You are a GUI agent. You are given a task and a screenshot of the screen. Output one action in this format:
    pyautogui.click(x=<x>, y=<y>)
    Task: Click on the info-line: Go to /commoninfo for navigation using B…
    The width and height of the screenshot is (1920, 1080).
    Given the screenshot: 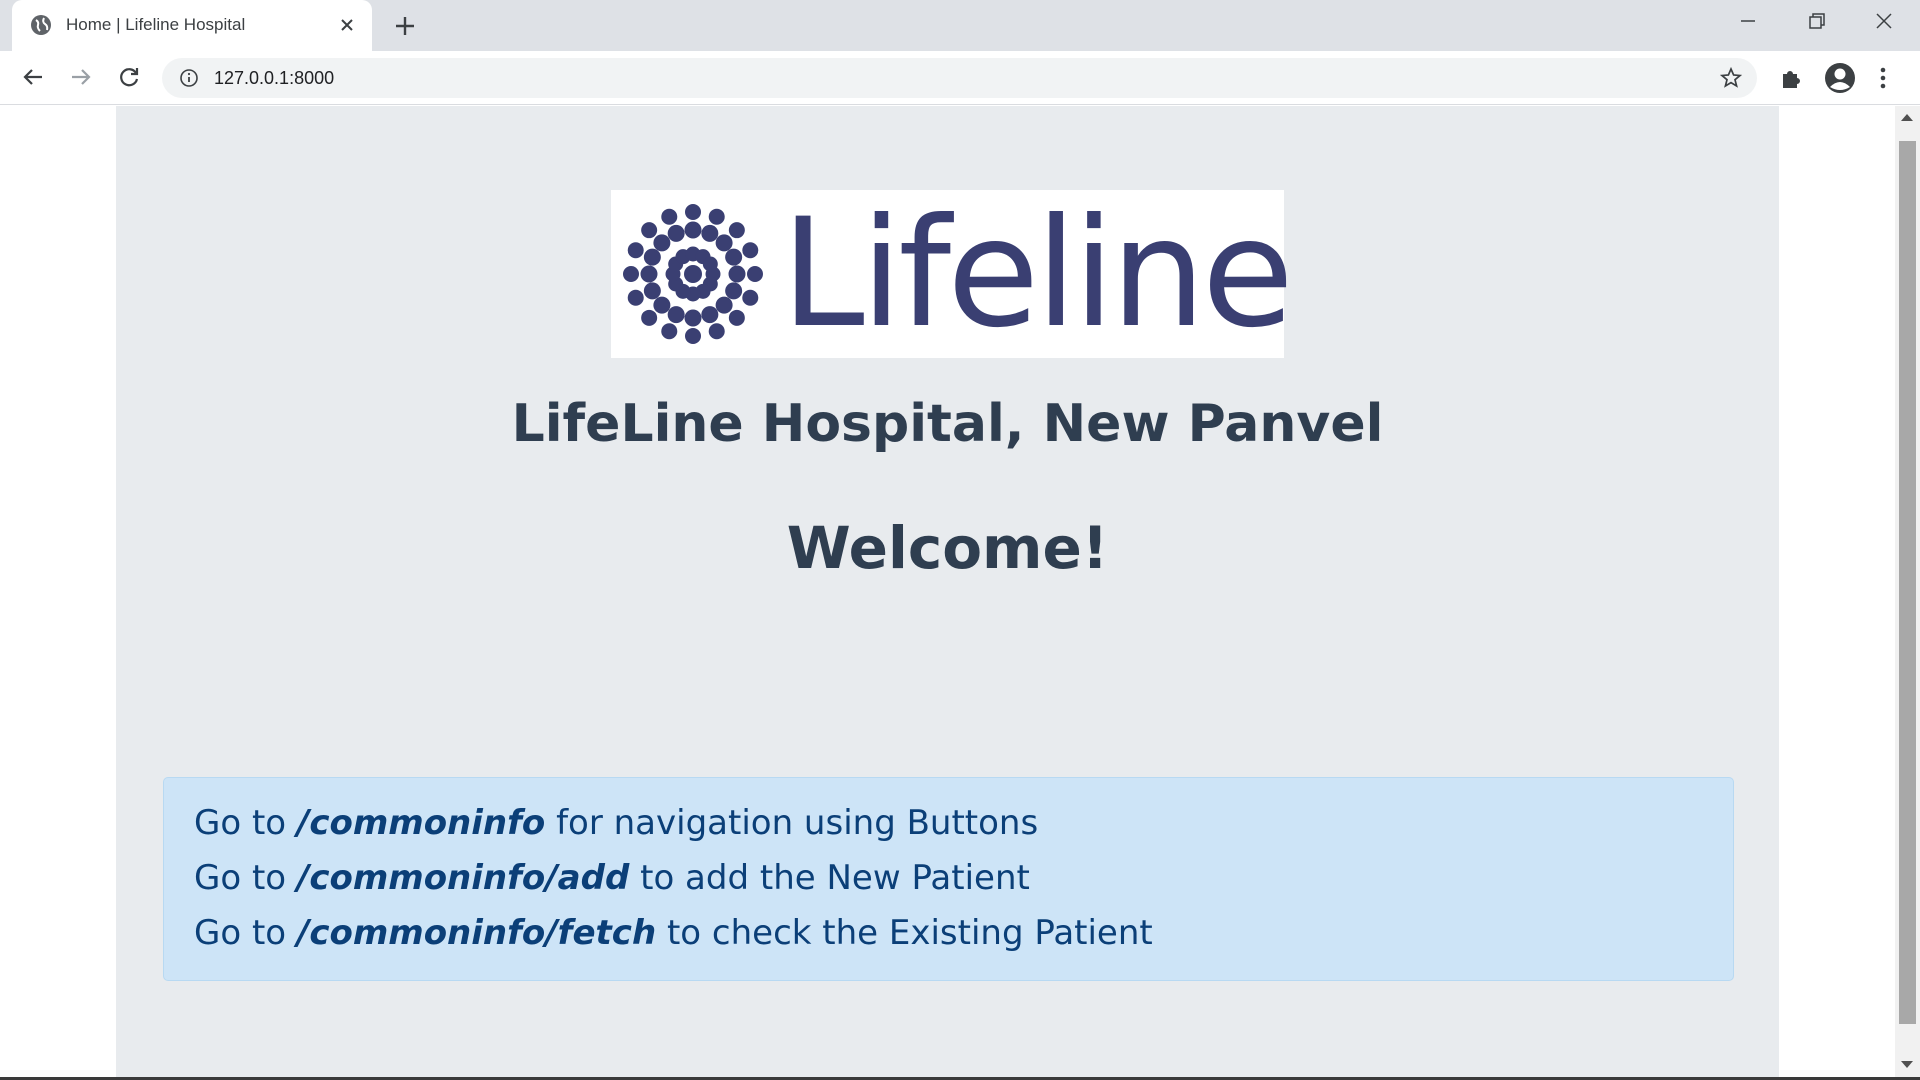 What is the action you would take?
    pyautogui.click(x=616, y=823)
    